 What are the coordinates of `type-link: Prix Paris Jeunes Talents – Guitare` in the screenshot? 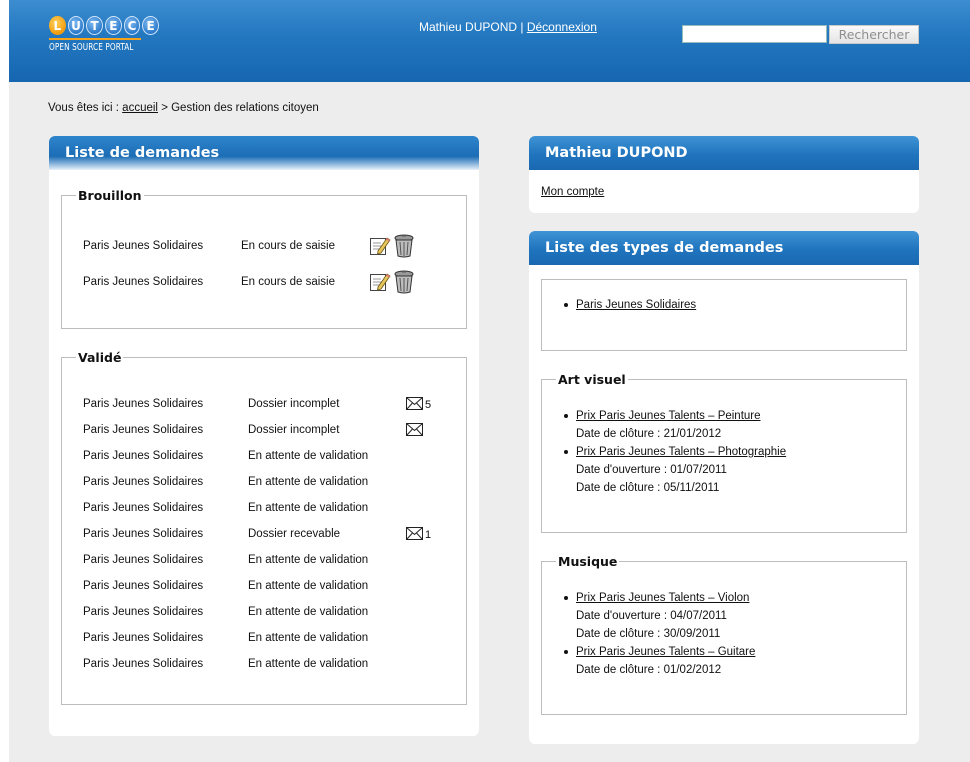 It's located at (665, 652).